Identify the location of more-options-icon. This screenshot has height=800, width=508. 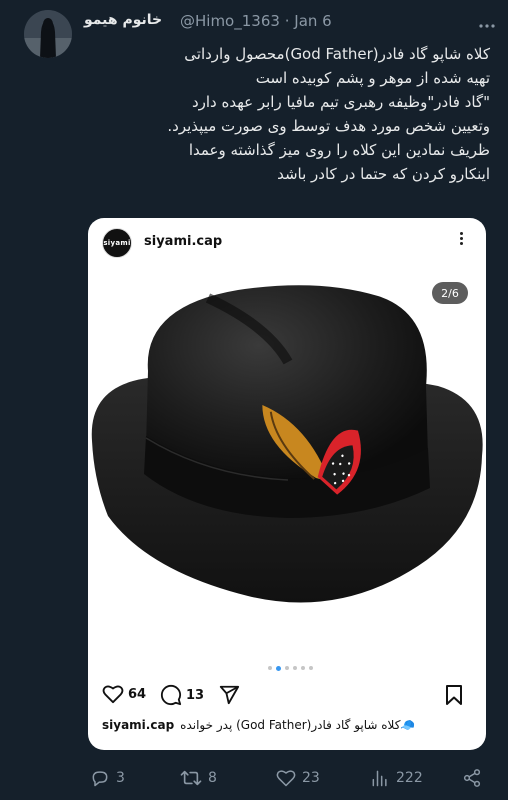
(487, 23).